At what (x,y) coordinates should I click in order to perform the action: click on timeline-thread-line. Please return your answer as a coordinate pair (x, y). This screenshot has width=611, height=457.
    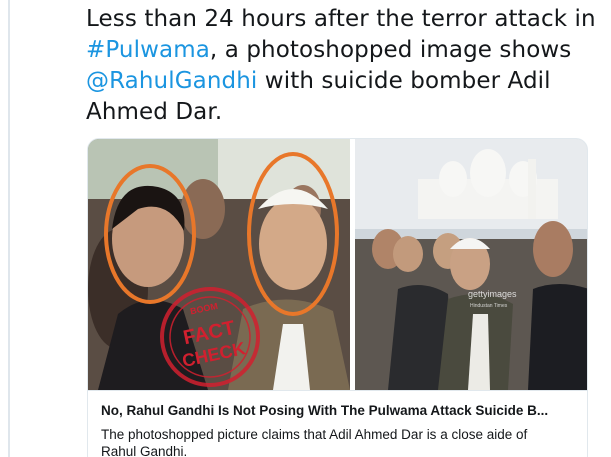
    Looking at the image, I should click on (9, 228).